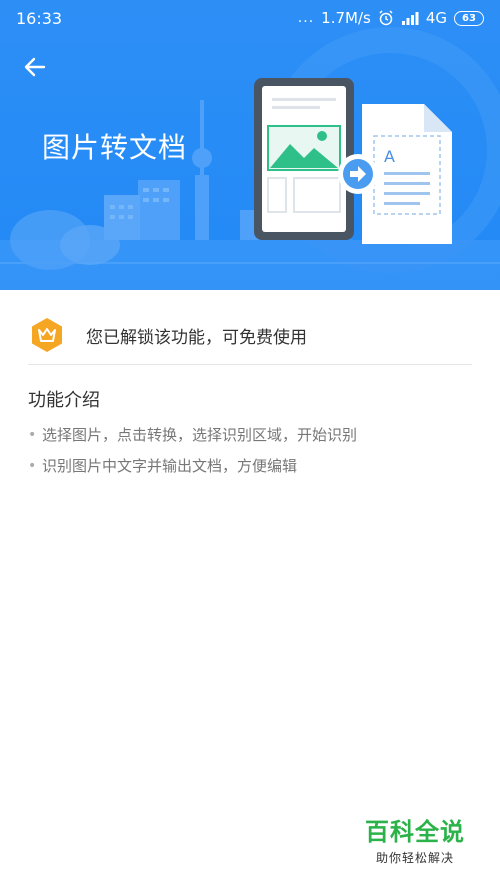 This screenshot has height=888, width=500. What do you see at coordinates (200, 435) in the screenshot?
I see `feature-text: 选择图片，点击转换，选择识别区域，开始识别` at bounding box center [200, 435].